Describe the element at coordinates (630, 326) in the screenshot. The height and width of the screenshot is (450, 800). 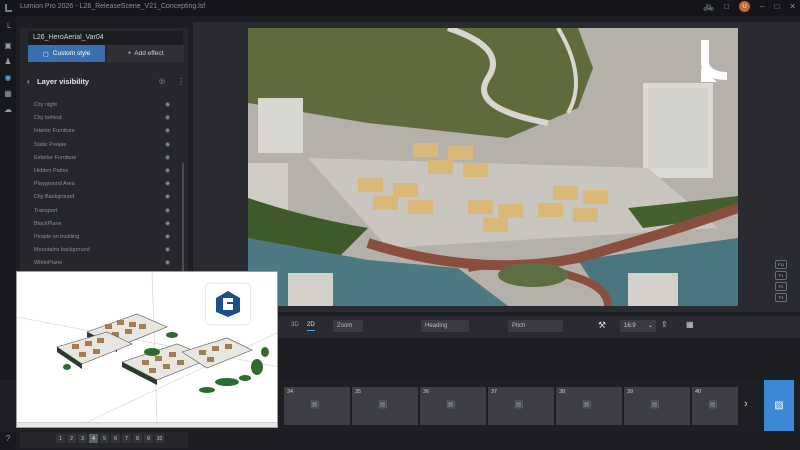
I see `aspect-ratio-value: 16:9` at that location.